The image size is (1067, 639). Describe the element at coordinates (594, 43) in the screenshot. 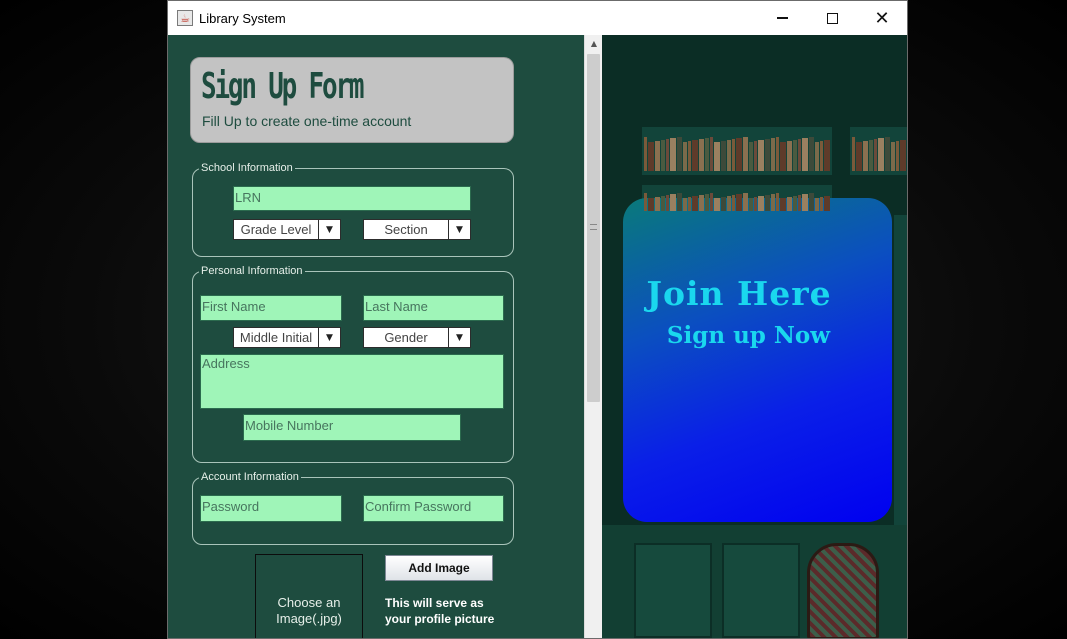

I see `scroll-up-arrow-icon: ▲` at that location.